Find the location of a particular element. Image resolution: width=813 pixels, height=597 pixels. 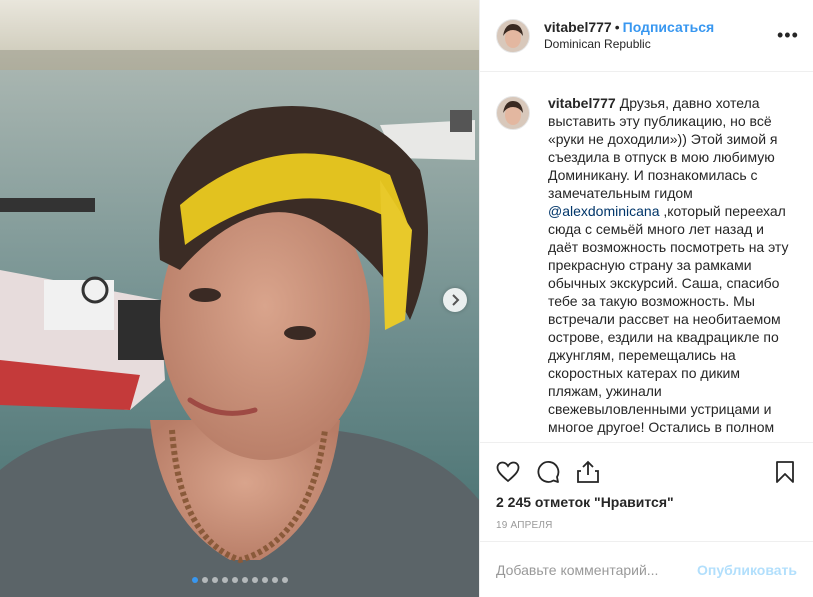

comment-button is located at coordinates (548, 472).